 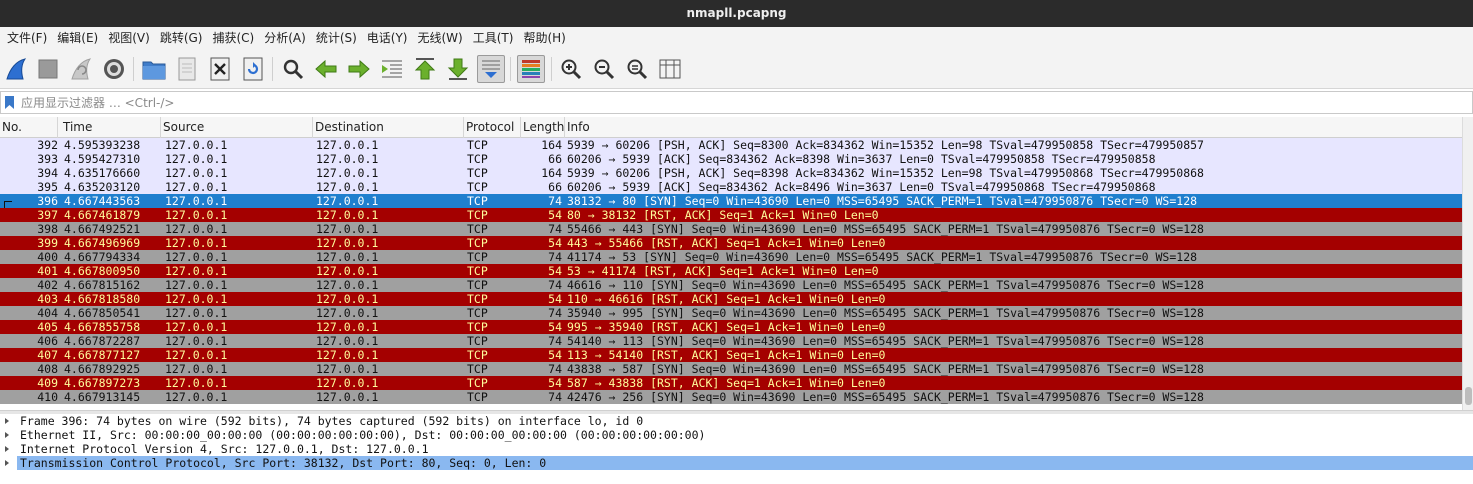 What do you see at coordinates (47, 159) in the screenshot?
I see `cell-no: 393` at bounding box center [47, 159].